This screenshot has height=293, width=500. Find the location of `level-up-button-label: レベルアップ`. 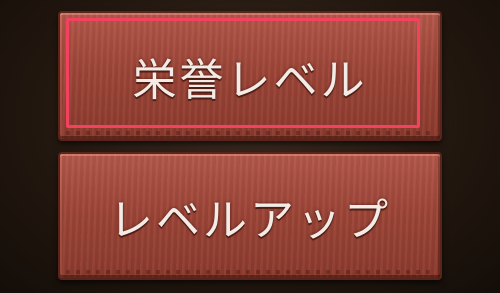

level-up-button-label: レベルアップ is located at coordinates (250, 220).